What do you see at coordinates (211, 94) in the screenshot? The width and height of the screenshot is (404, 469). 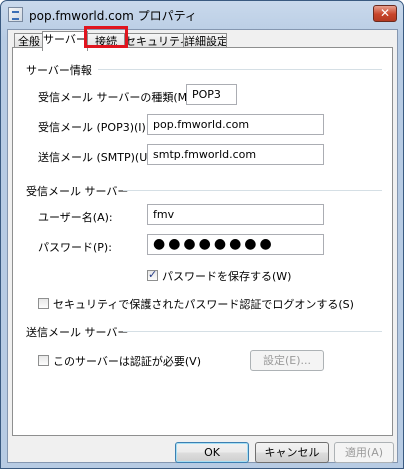 I see `server-type-value: POP3` at bounding box center [211, 94].